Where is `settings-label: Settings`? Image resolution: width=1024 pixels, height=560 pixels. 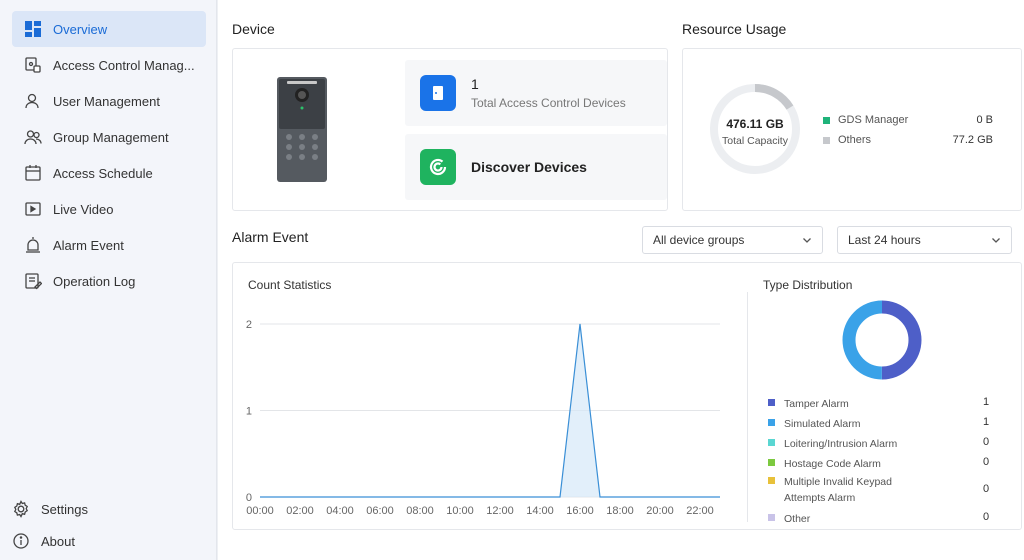
settings-label: Settings is located at coordinates (64, 509).